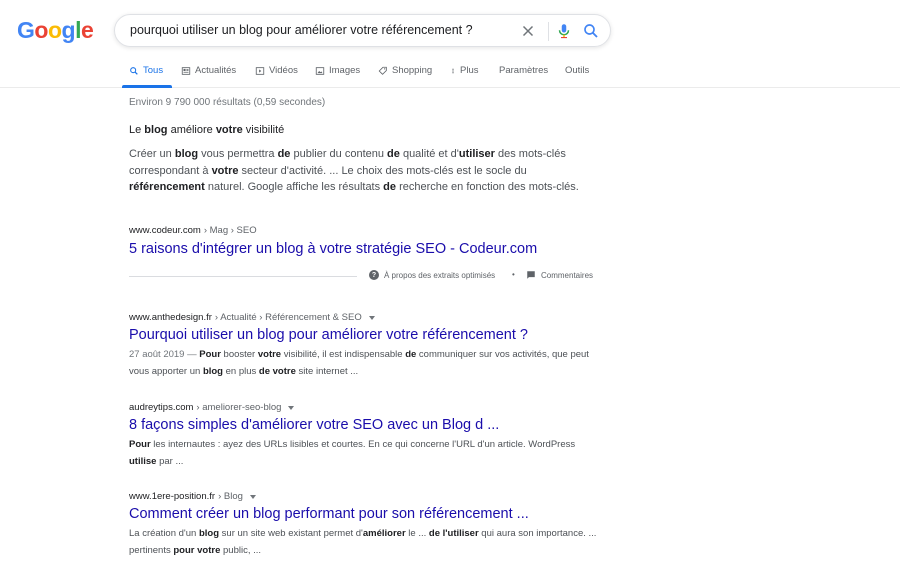 This screenshot has height=563, width=900. I want to click on text-span: vous permettra, so click(238, 154).